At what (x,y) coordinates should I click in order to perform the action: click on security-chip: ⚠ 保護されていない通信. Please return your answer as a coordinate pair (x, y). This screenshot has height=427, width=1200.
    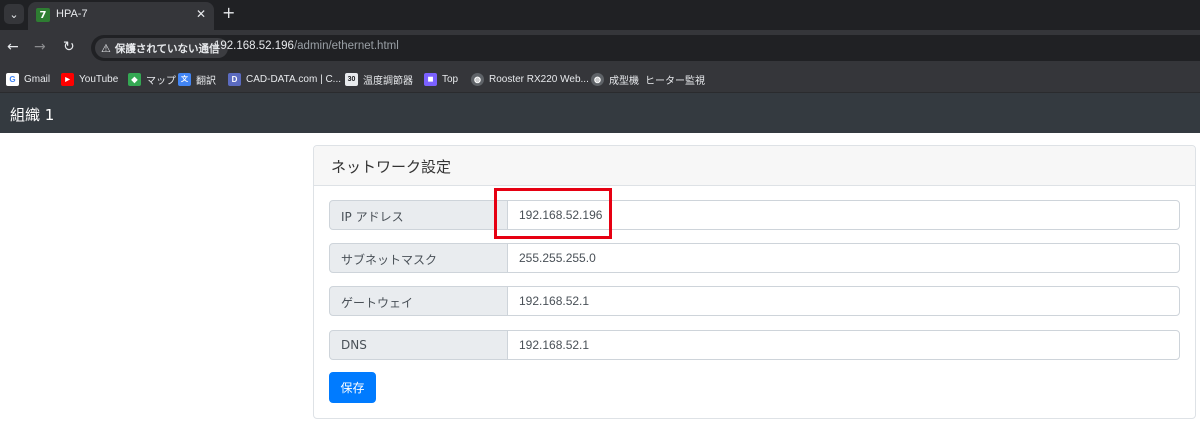
    Looking at the image, I should click on (161, 48).